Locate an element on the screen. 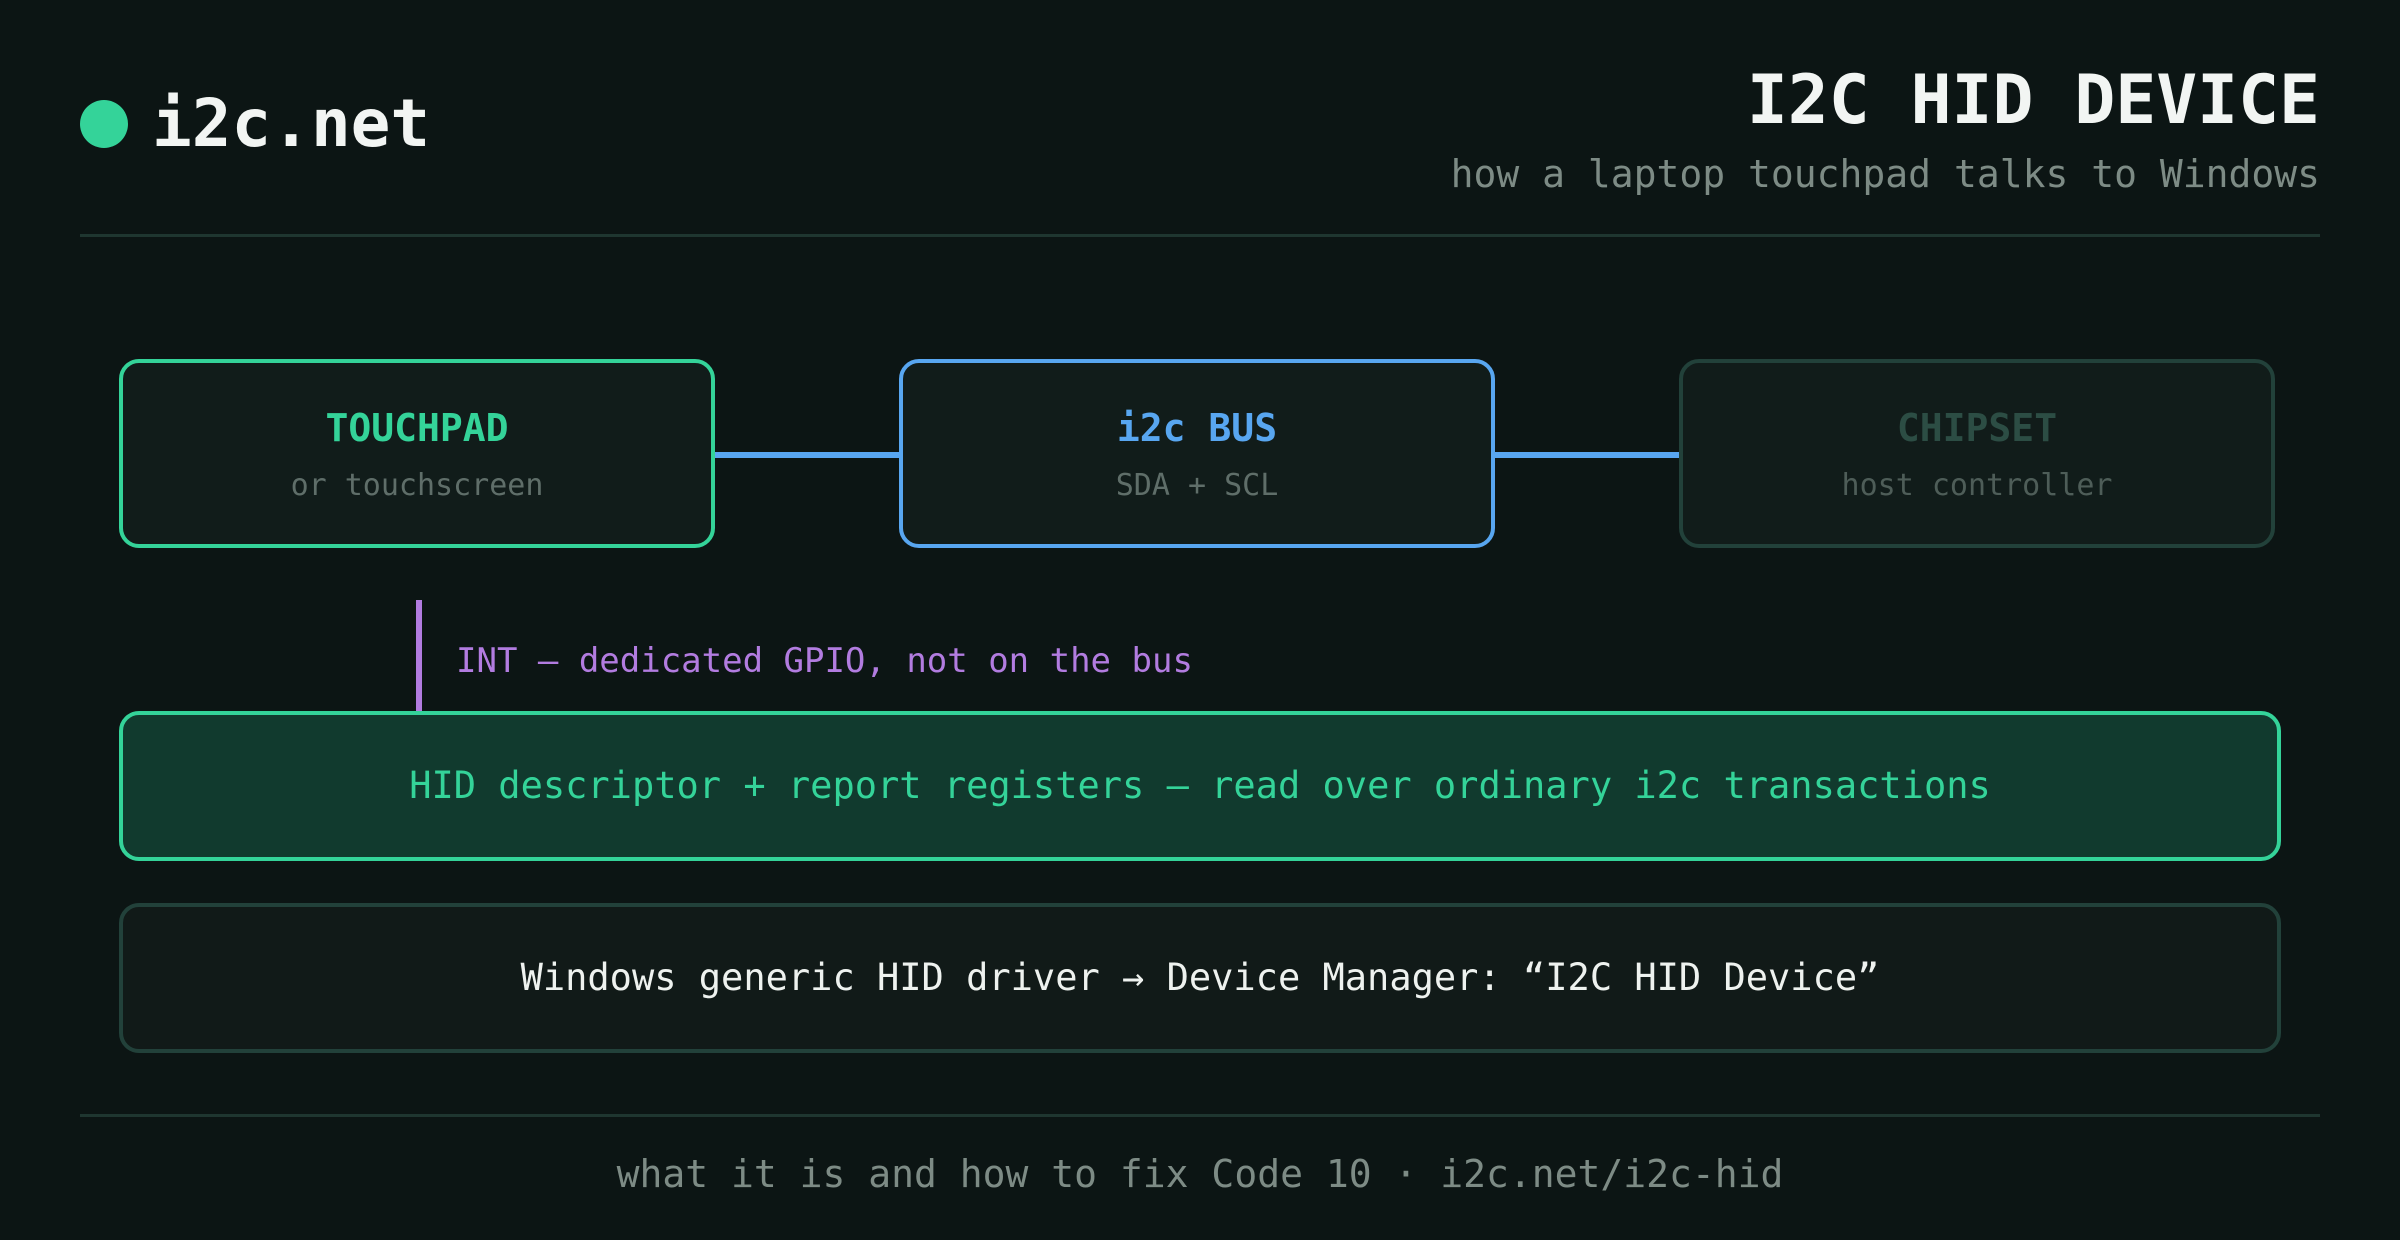 This screenshot has width=2400, height=1240. touchpad-node: TOUCHPAD or touchscreen is located at coordinates (417, 453).